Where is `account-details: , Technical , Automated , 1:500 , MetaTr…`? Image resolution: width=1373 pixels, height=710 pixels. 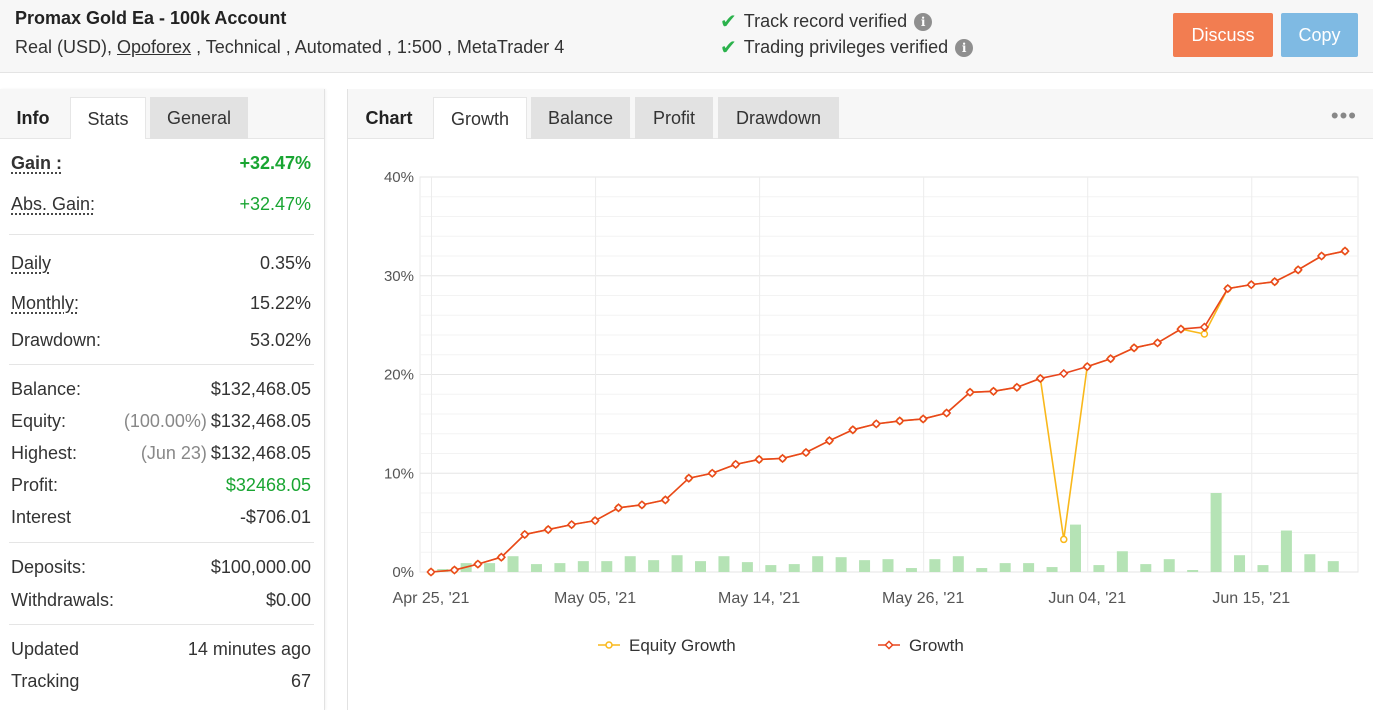 account-details: , Technical , Automated , 1:500 , MetaTr… is located at coordinates (378, 47).